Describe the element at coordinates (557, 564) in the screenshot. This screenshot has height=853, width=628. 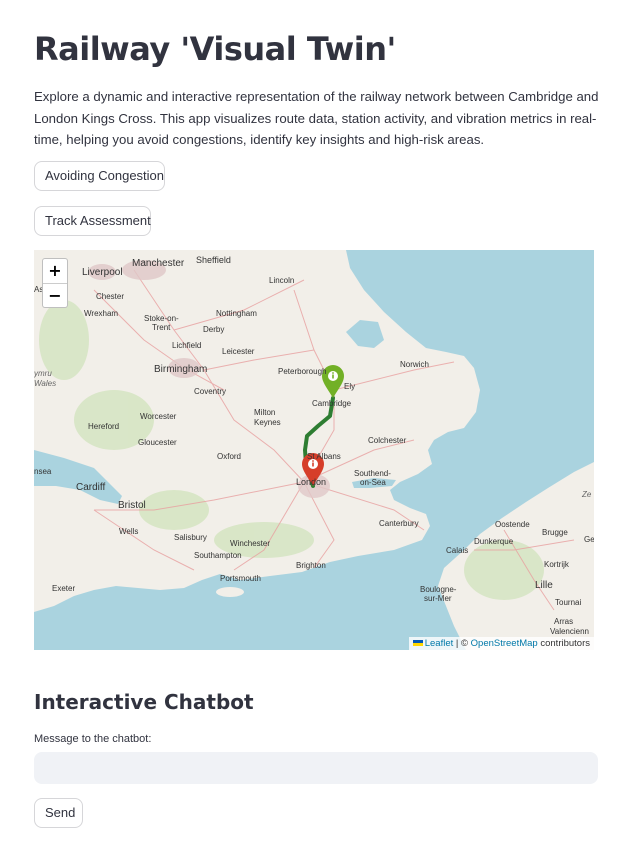
I see `label-kortrijk: Kortrijk` at that location.